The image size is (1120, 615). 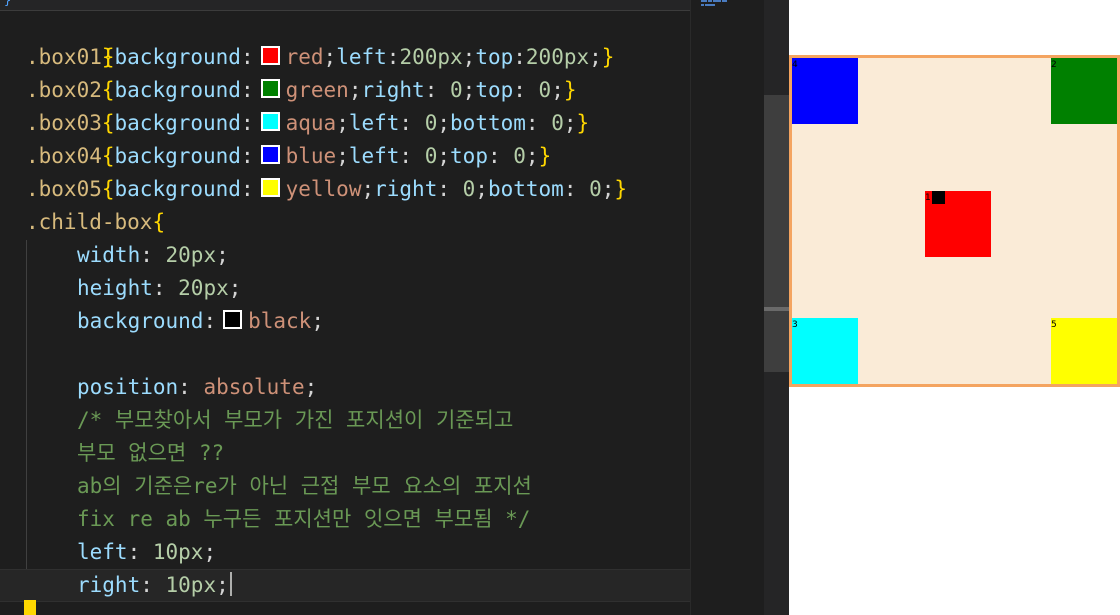 What do you see at coordinates (345, 222) in the screenshot?
I see `code-line-child-box: .child-box{` at bounding box center [345, 222].